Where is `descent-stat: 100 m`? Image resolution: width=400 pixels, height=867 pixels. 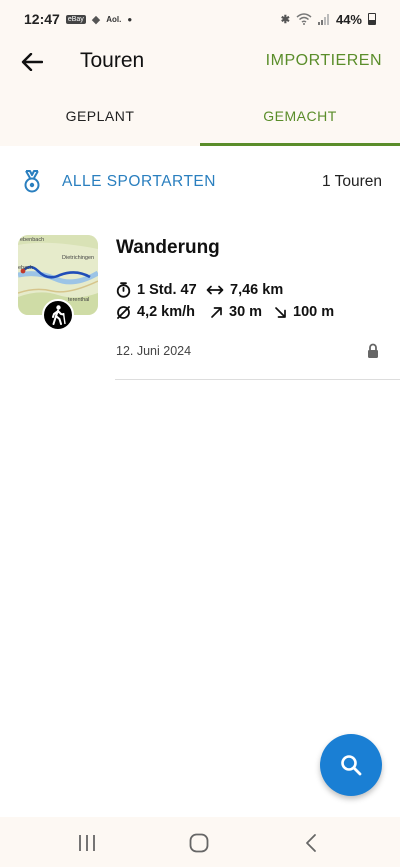 descent-stat: 100 m is located at coordinates (304, 312).